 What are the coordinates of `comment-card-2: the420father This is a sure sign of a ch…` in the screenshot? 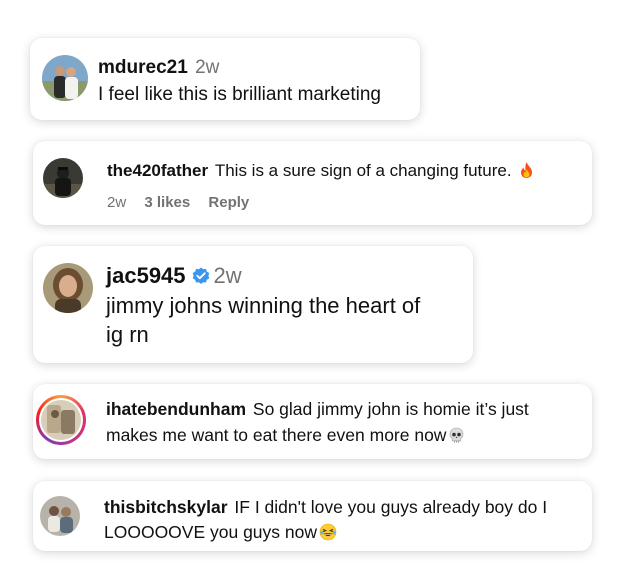 It's located at (312, 183).